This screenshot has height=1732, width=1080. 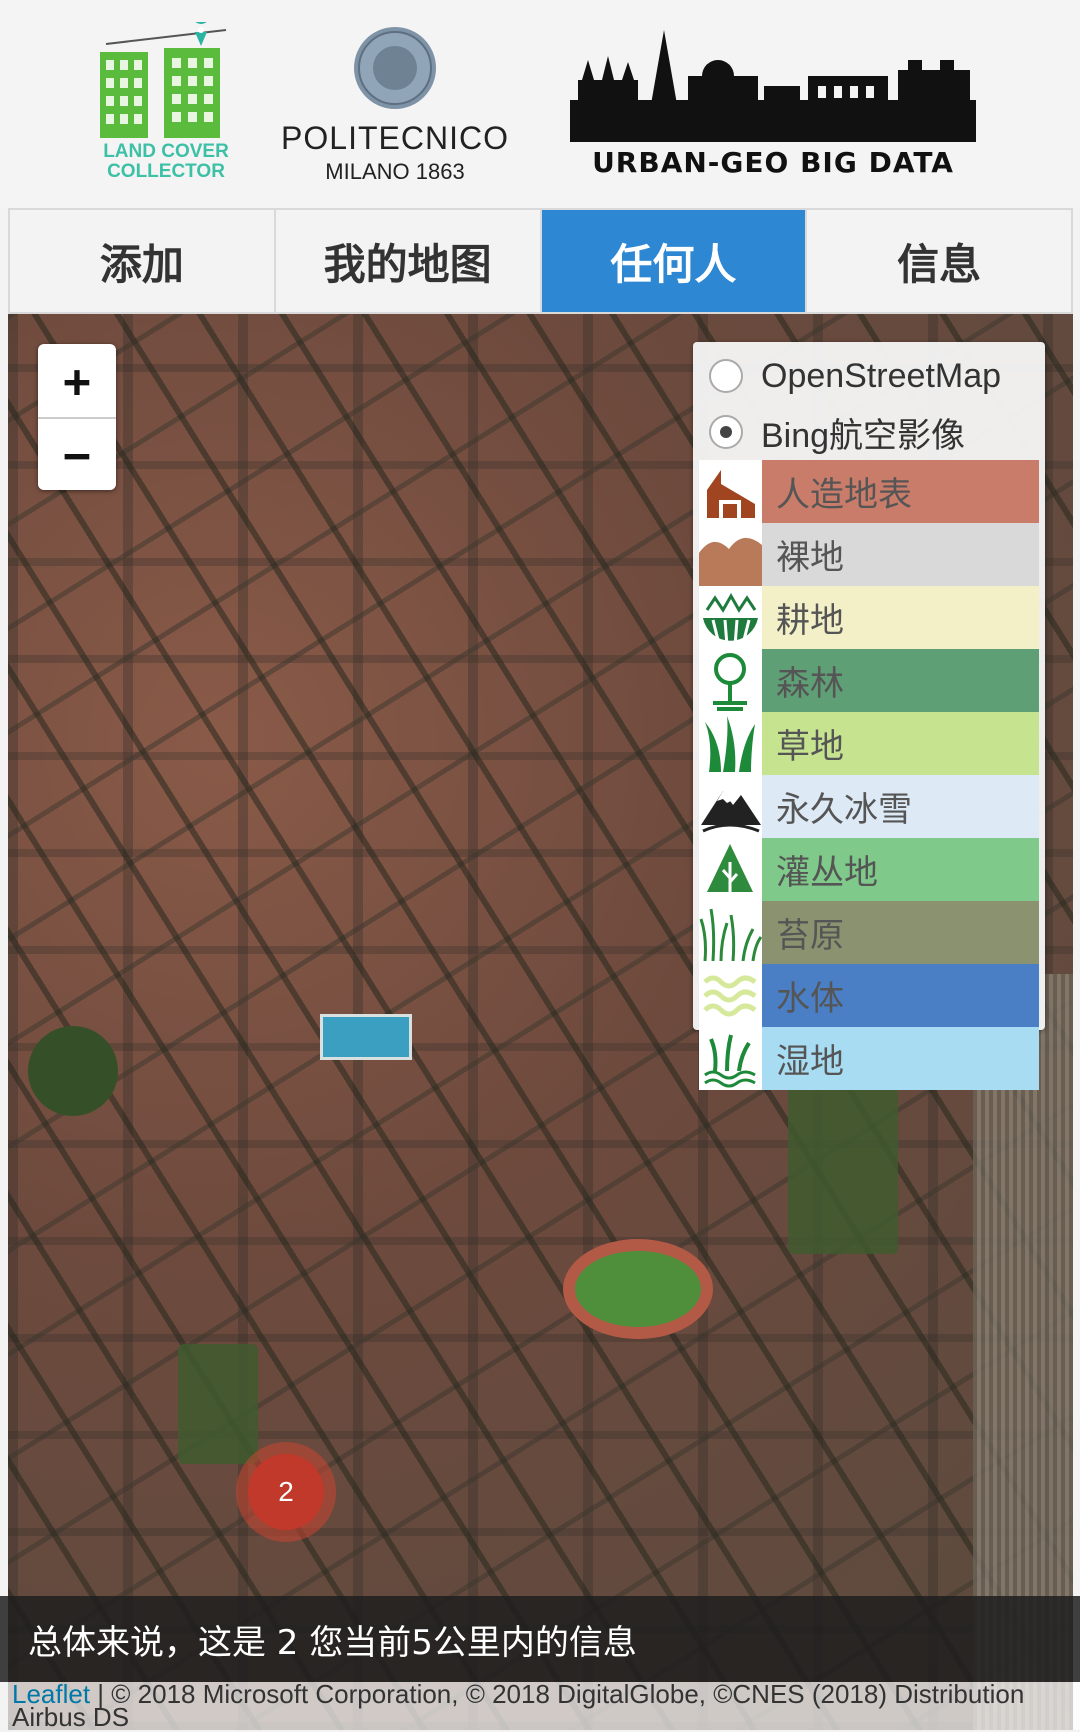 What do you see at coordinates (900, 554) in the screenshot?
I see `land-cover-label: 裸地` at bounding box center [900, 554].